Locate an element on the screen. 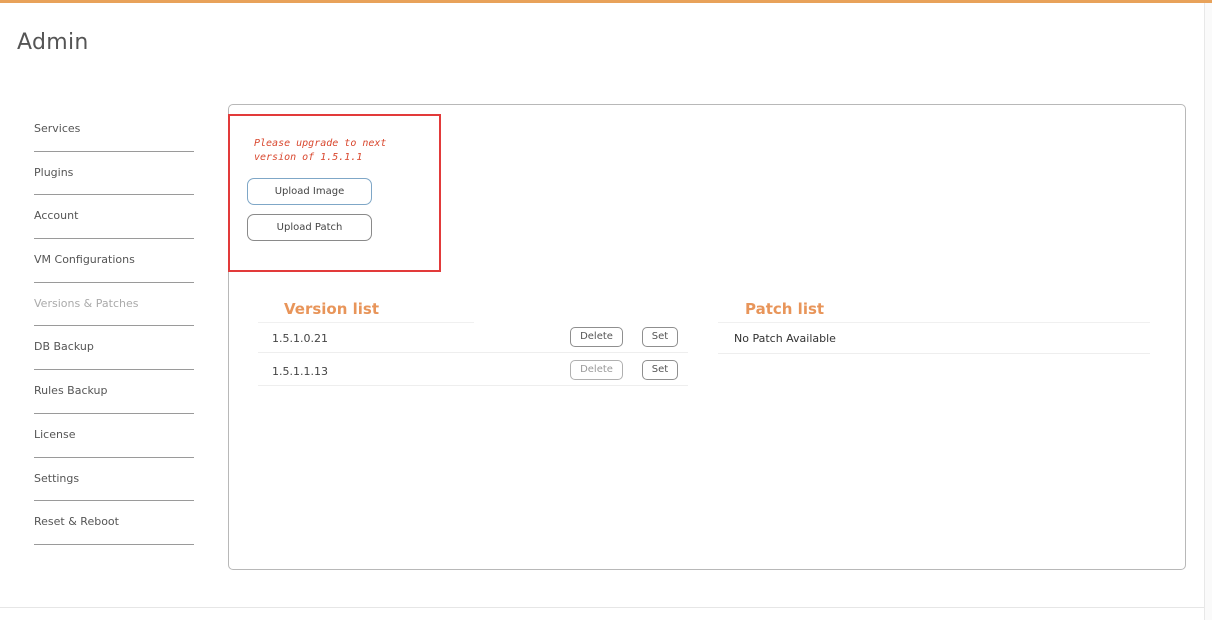 The height and width of the screenshot is (620, 1212). upload-image-button: Upload Image is located at coordinates (309, 191).